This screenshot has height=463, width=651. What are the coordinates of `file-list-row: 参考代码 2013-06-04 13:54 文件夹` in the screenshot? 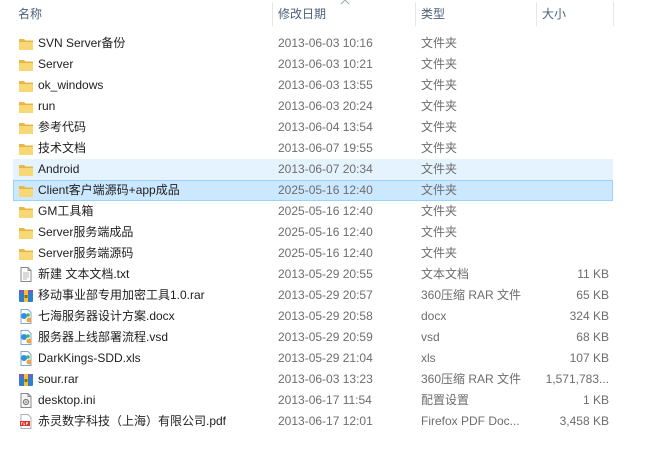 It's located at (313, 127).